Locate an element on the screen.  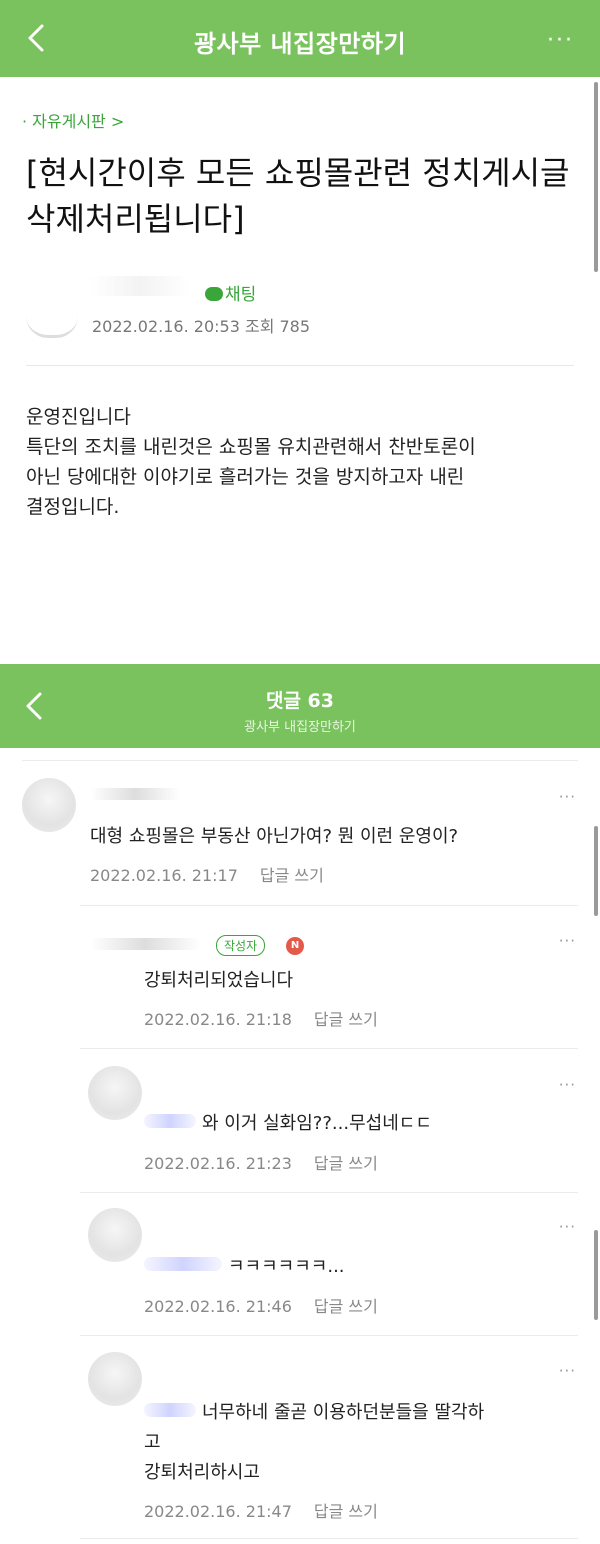
comment-time: 2022.02.16. 21:46 is located at coordinates (218, 1306).